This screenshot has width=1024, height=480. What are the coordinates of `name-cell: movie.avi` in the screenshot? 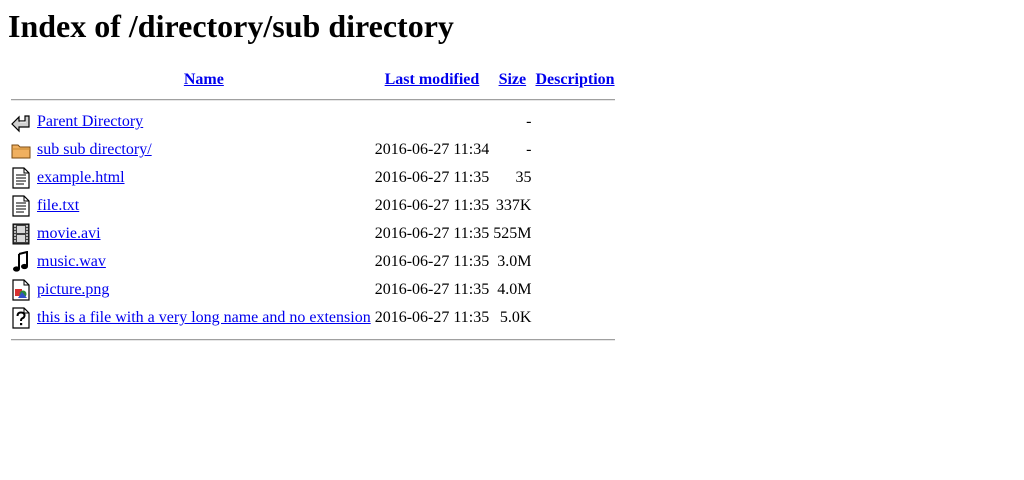 It's located at (204, 234).